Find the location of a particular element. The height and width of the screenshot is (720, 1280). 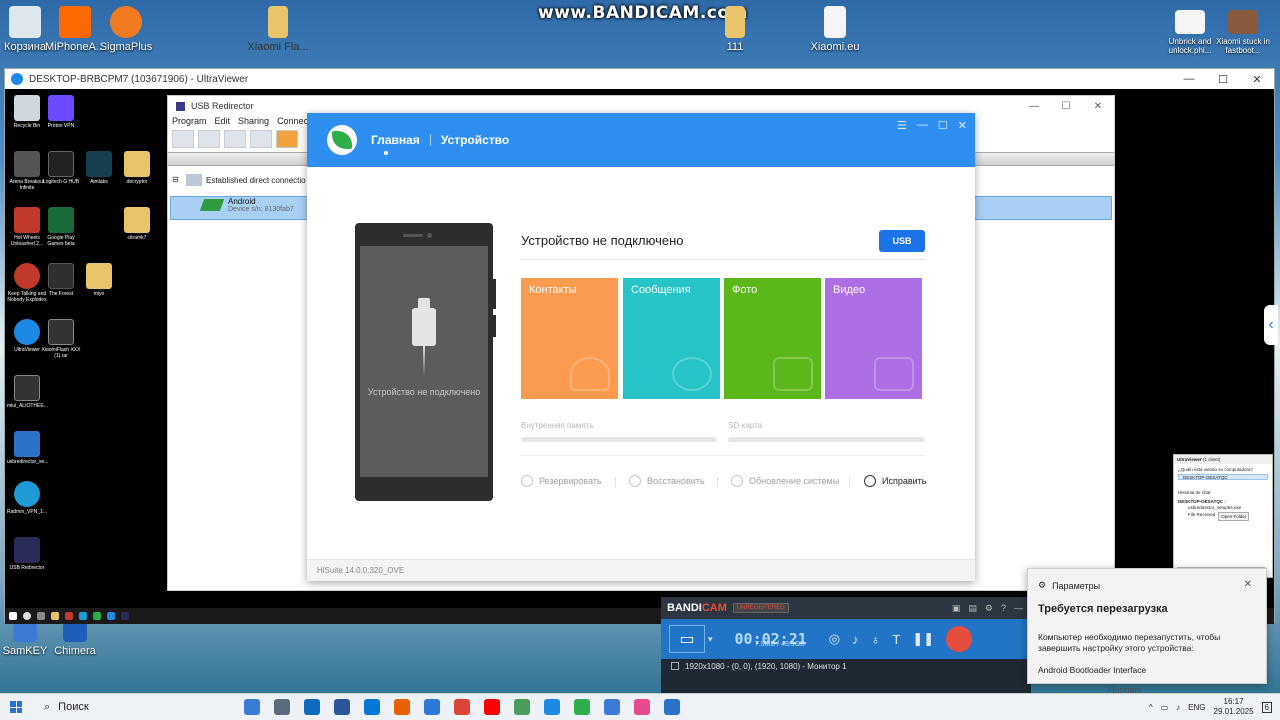

menu-button: ☰ is located at coordinates (902, 125).